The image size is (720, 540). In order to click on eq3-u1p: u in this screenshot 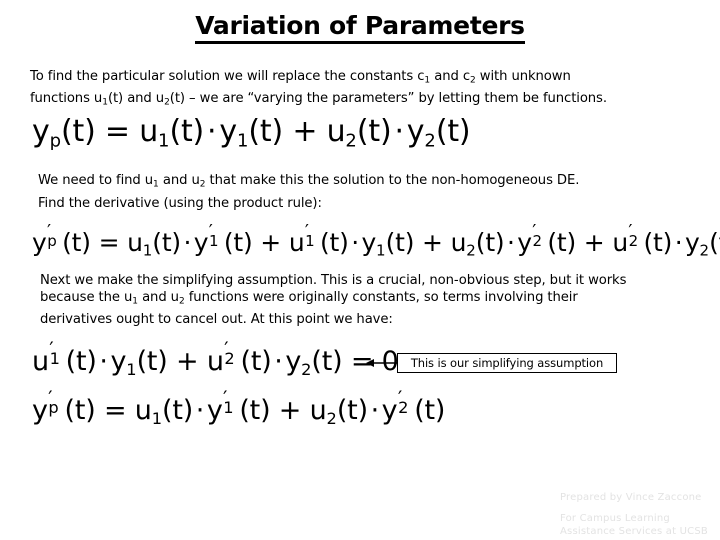, I will do `click(40, 361)`.